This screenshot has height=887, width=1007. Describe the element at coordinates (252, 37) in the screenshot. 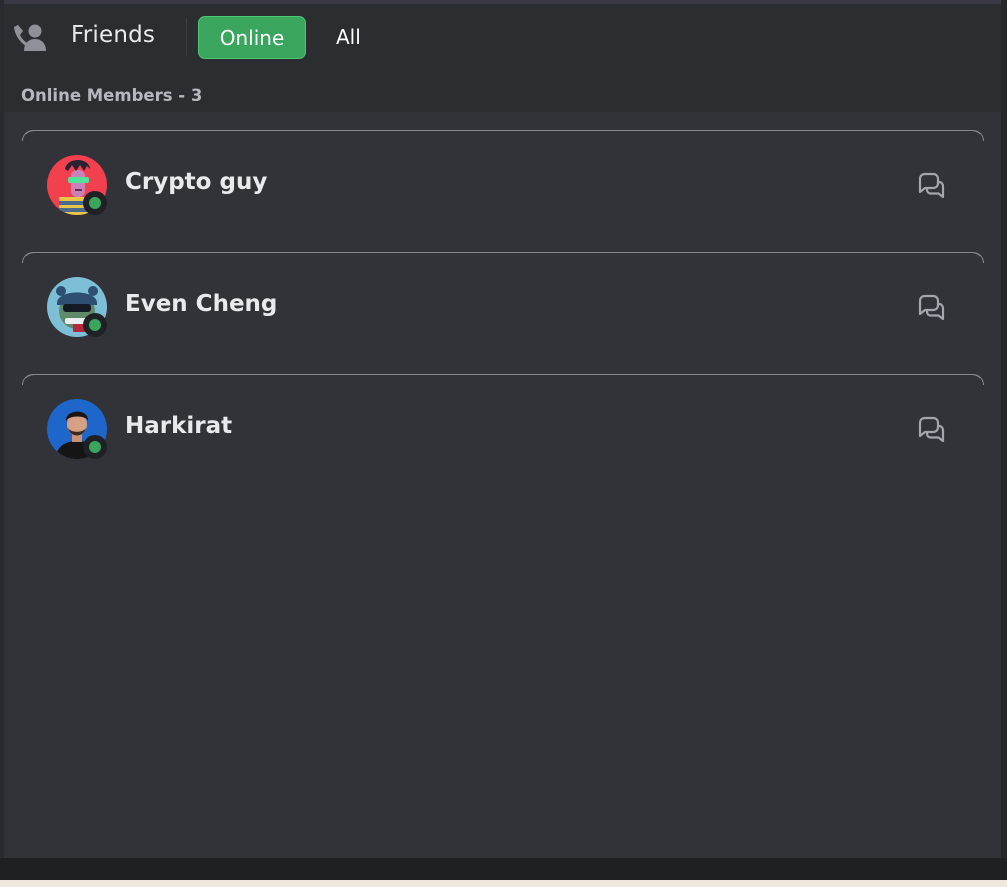

I see `tab-online: Online` at that location.